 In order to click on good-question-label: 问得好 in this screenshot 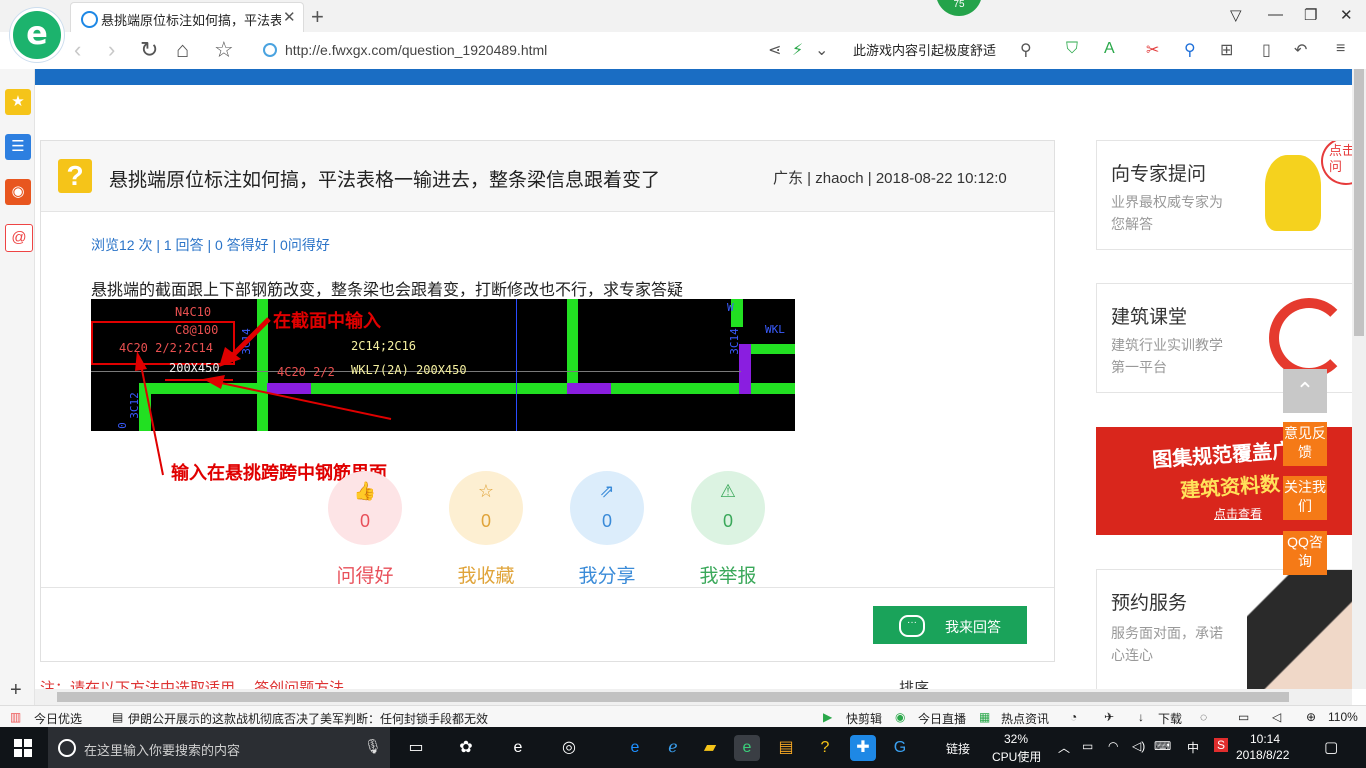, I will do `click(365, 574)`.